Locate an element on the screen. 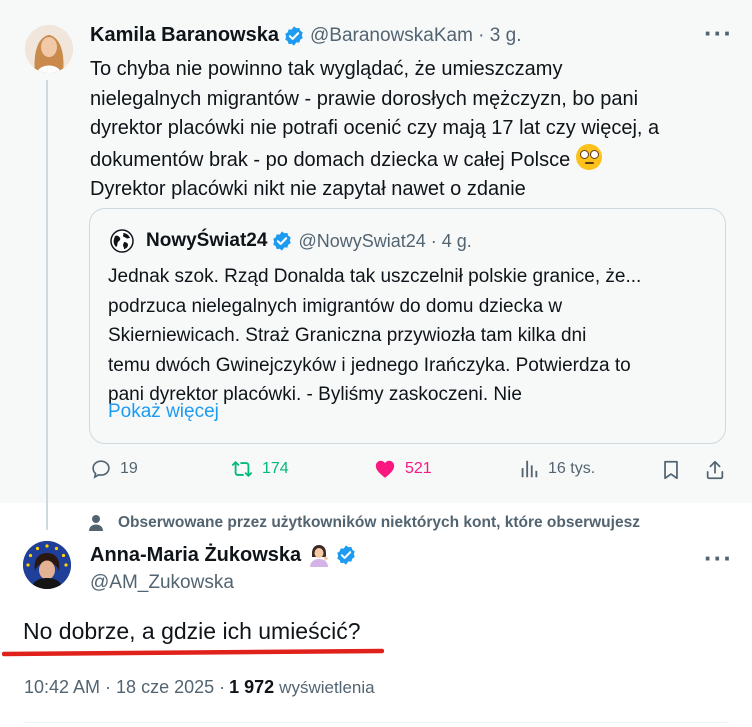 Image resolution: width=752 pixels, height=727 pixels. parent-author-row: Kamila Baranowska @BaranowskaKam · 3 g. is located at coordinates (305, 35).